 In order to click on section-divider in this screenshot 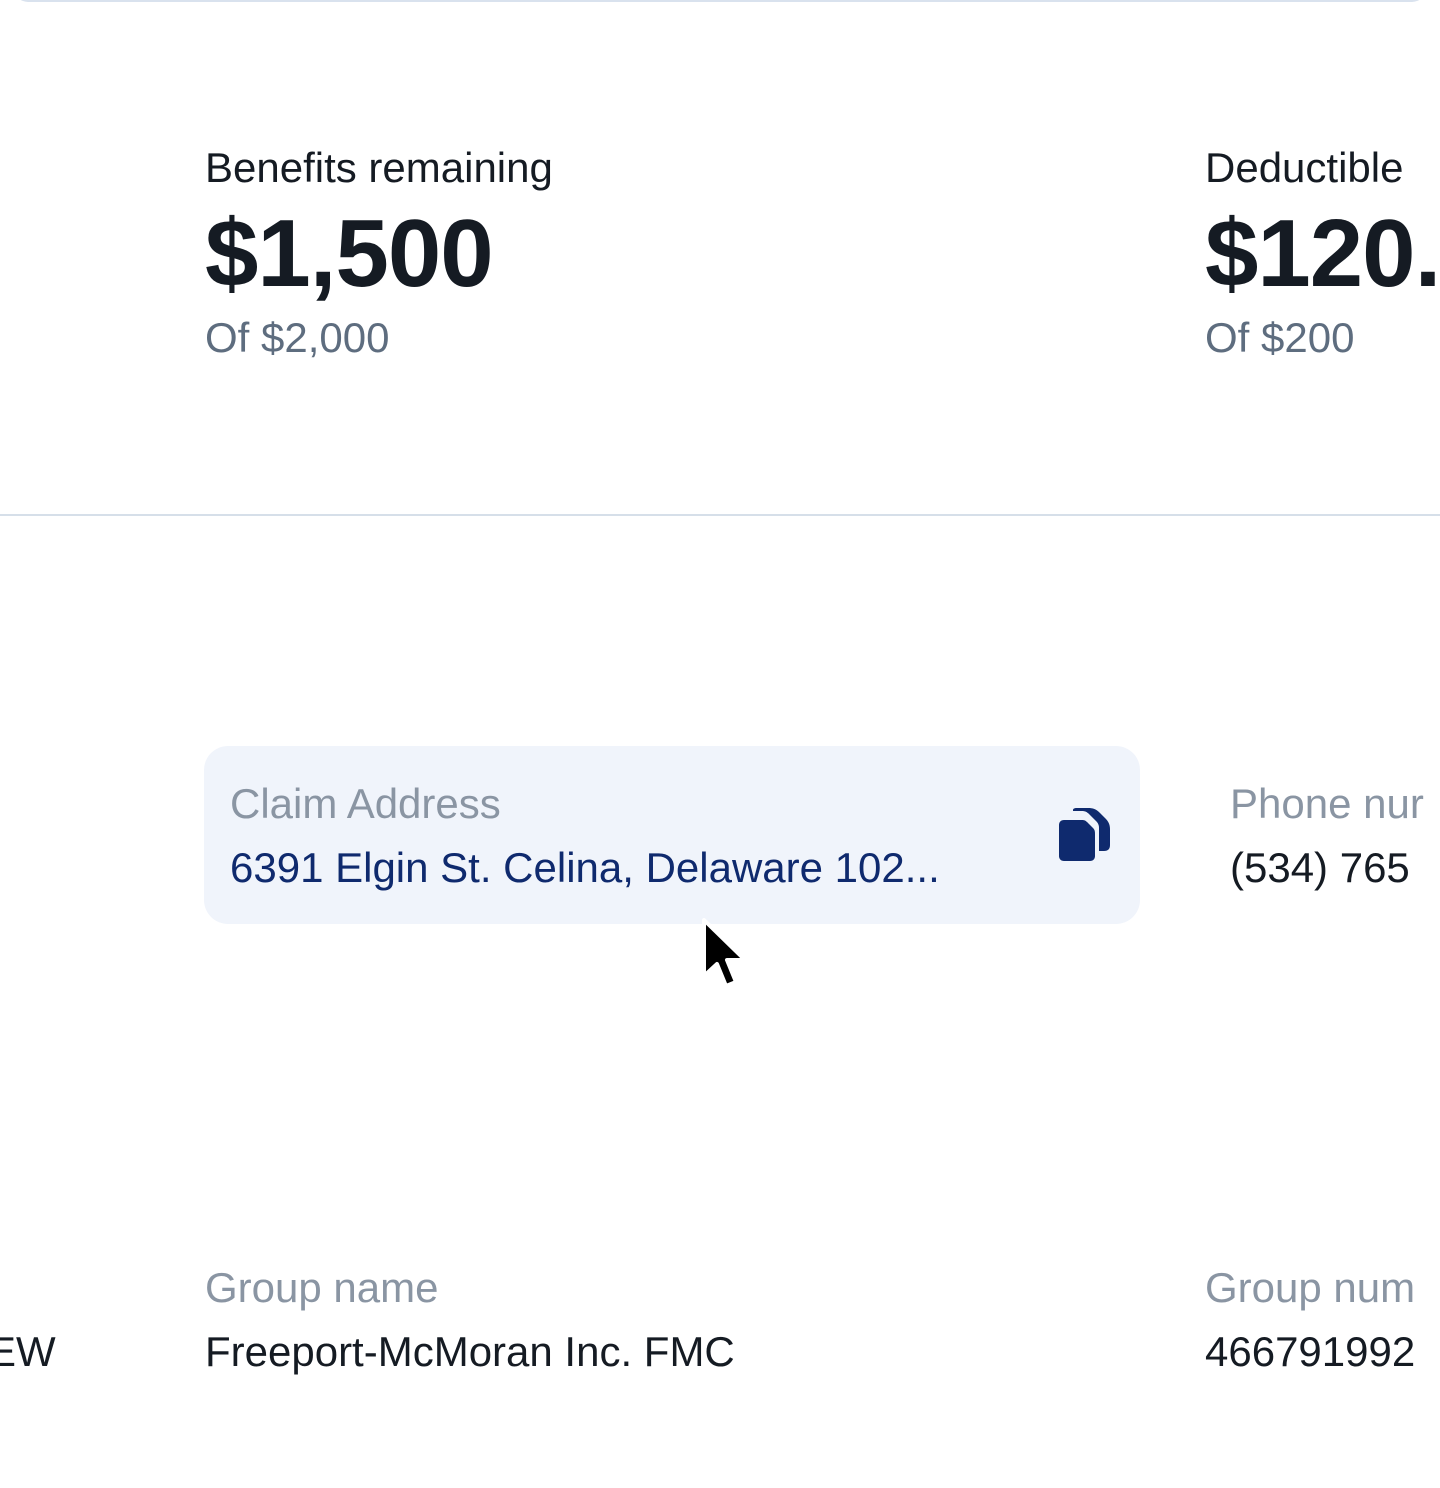, I will do `click(720, 515)`.